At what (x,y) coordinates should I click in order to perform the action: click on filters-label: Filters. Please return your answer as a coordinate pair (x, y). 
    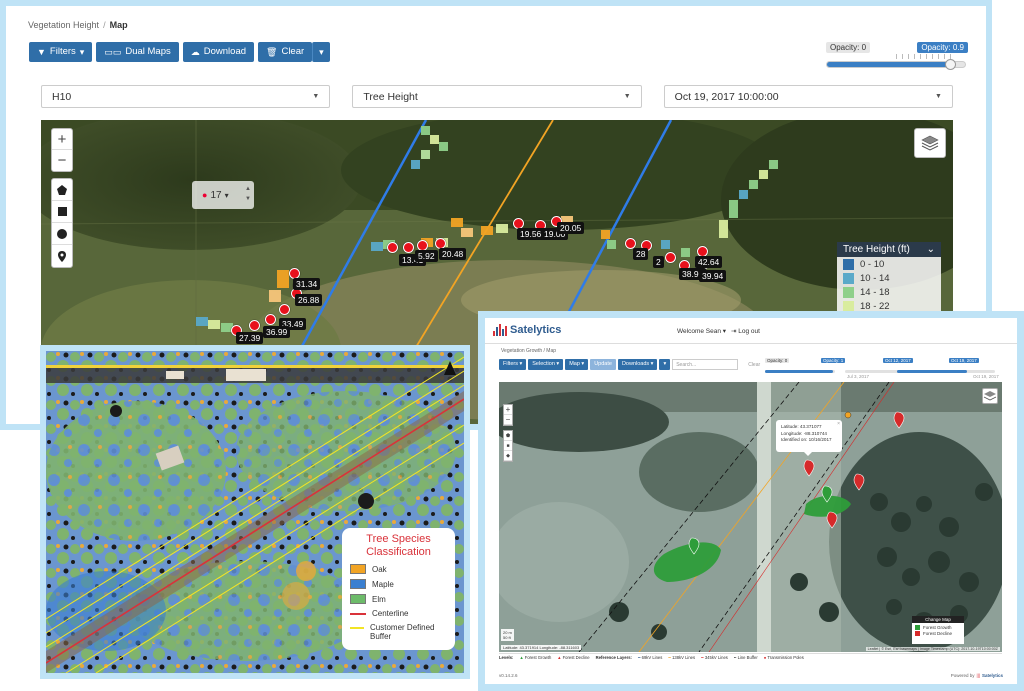
    Looking at the image, I should click on (62, 51).